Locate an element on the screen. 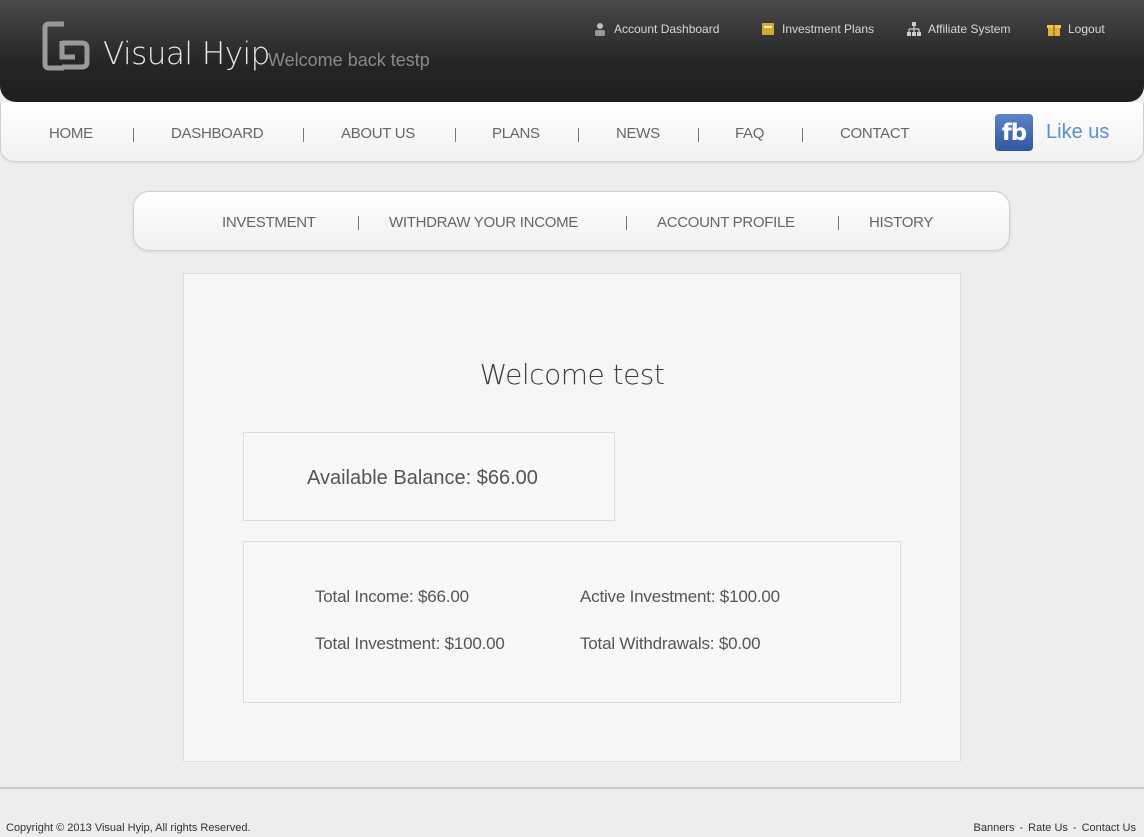 The width and height of the screenshot is (1144, 837). affiliate-system-link: Affiliate System is located at coordinates (958, 29).